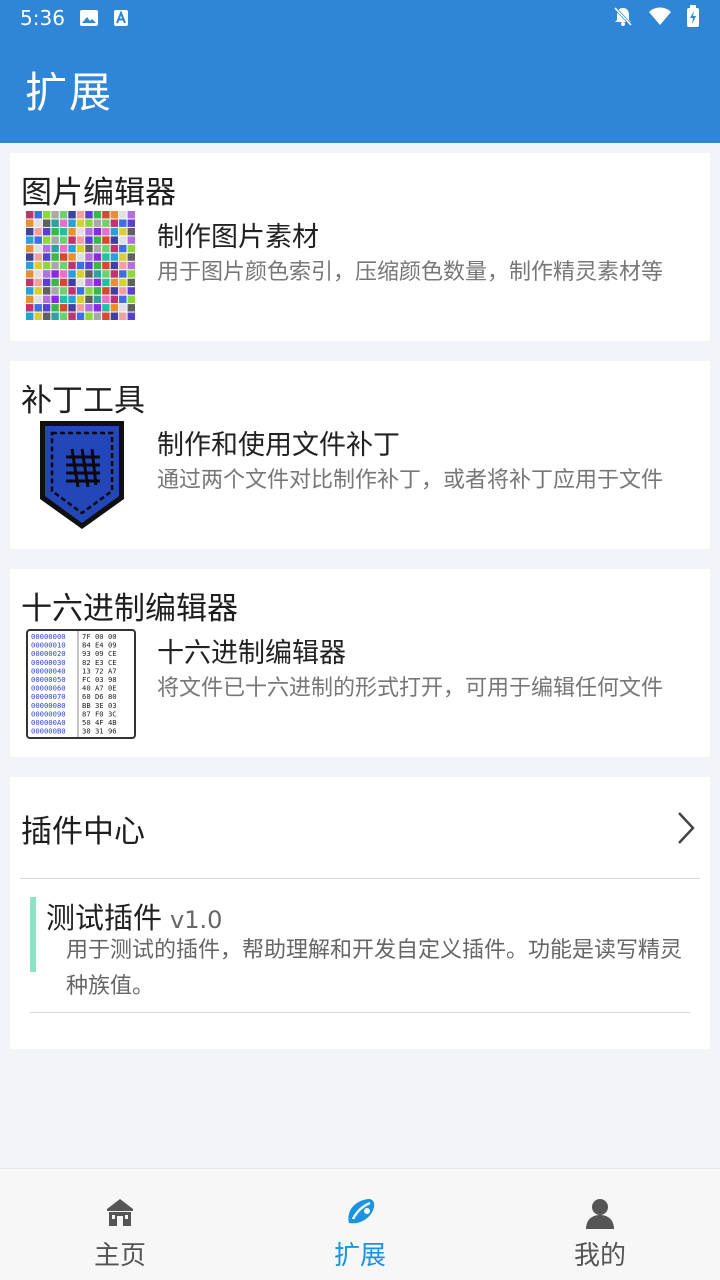 Image resolution: width=720 pixels, height=1280 pixels. I want to click on battery-icon, so click(693, 18).